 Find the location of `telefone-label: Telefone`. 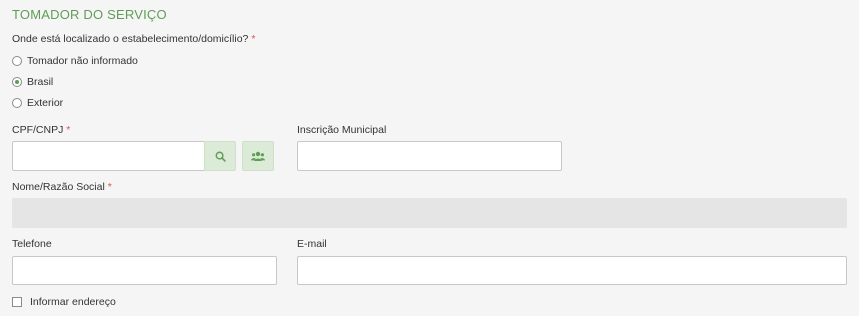

telefone-label: Telefone is located at coordinates (32, 244).